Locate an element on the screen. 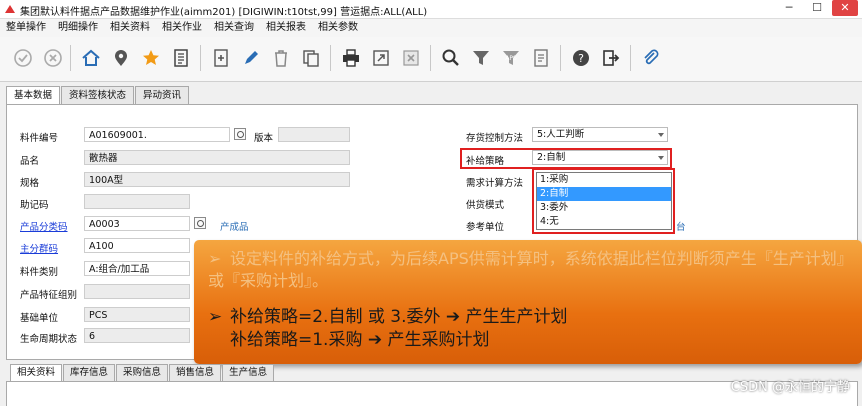 Image resolution: width=862 pixels, height=406 pixels. rule-self-made: ➢ 补给策略=2.自制 或 3.委外 ➔ 产生生产计划 is located at coordinates (388, 317).